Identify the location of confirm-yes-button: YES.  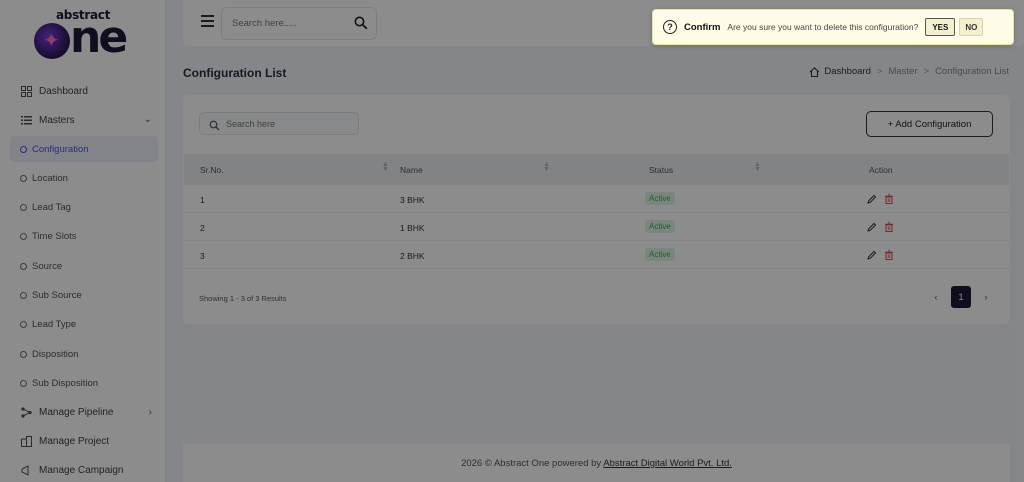
(940, 27).